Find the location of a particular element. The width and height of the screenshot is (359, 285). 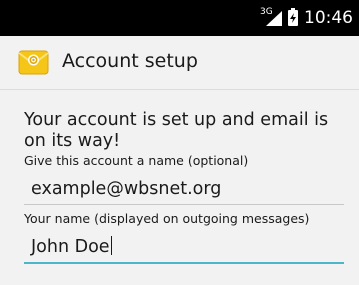

account-name-label: Give this account a name (optional) is located at coordinates (136, 160).